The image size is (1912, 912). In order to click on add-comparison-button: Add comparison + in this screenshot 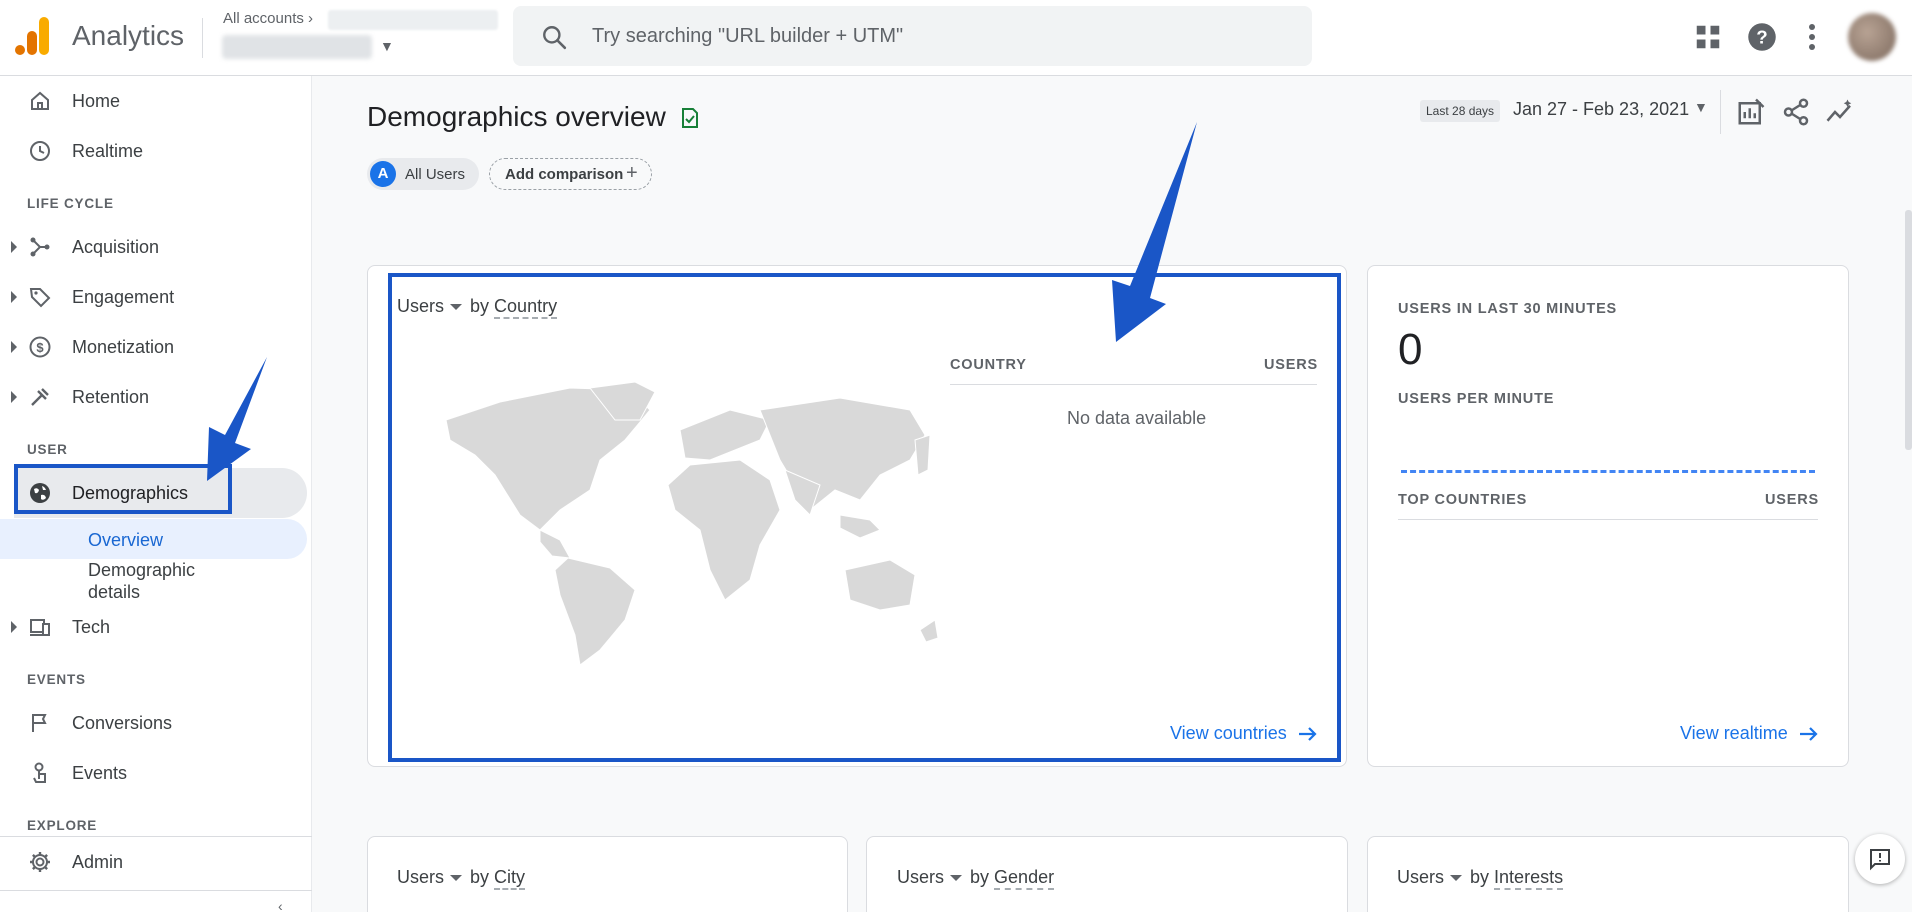, I will do `click(570, 174)`.